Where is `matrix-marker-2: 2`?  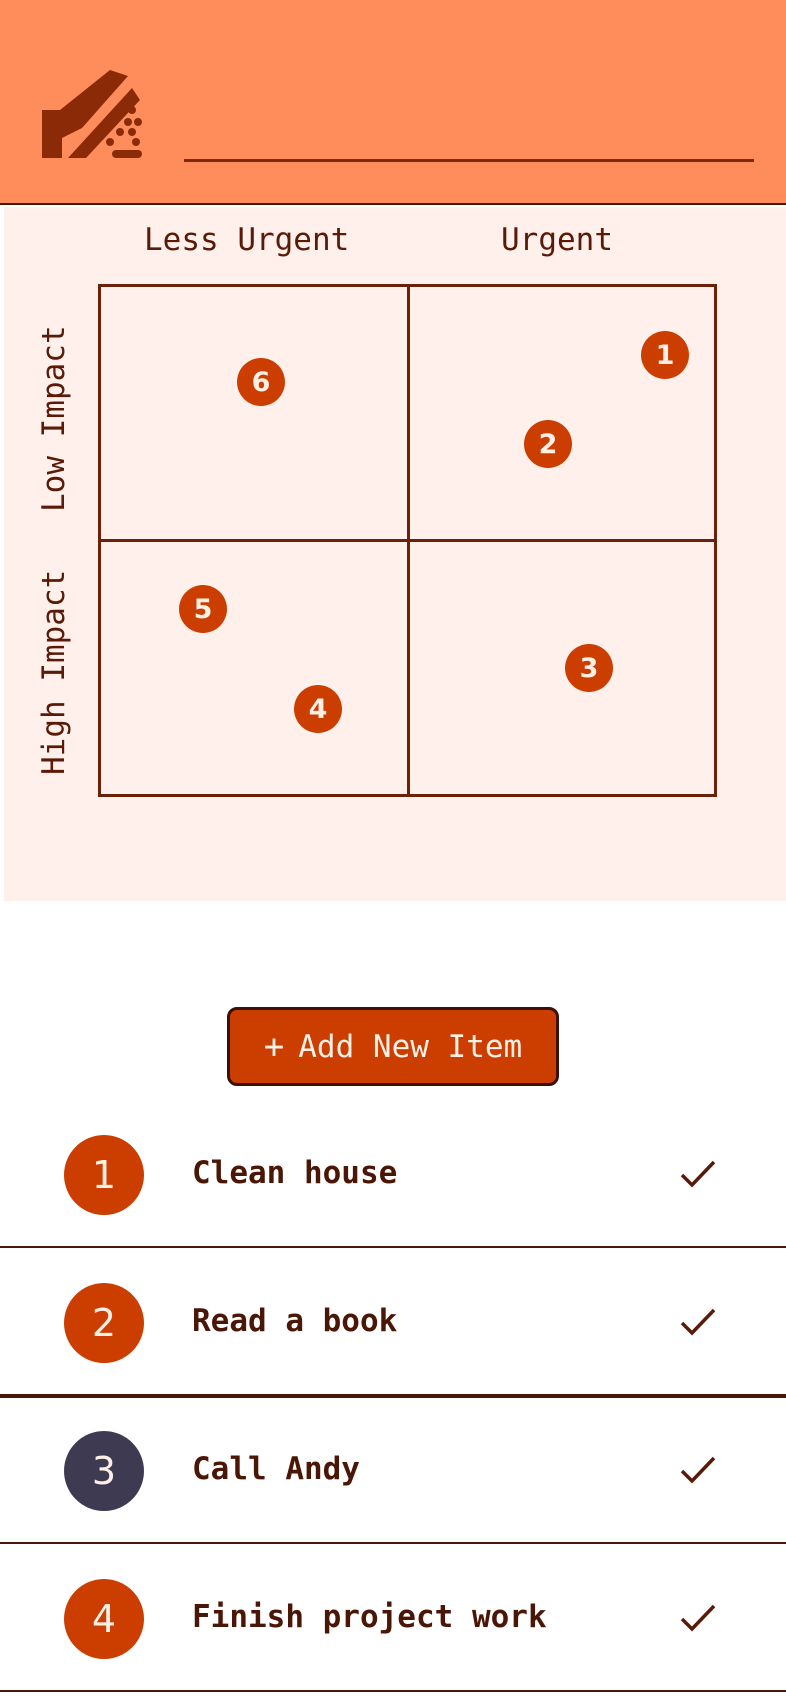
matrix-marker-2: 2 is located at coordinates (548, 444).